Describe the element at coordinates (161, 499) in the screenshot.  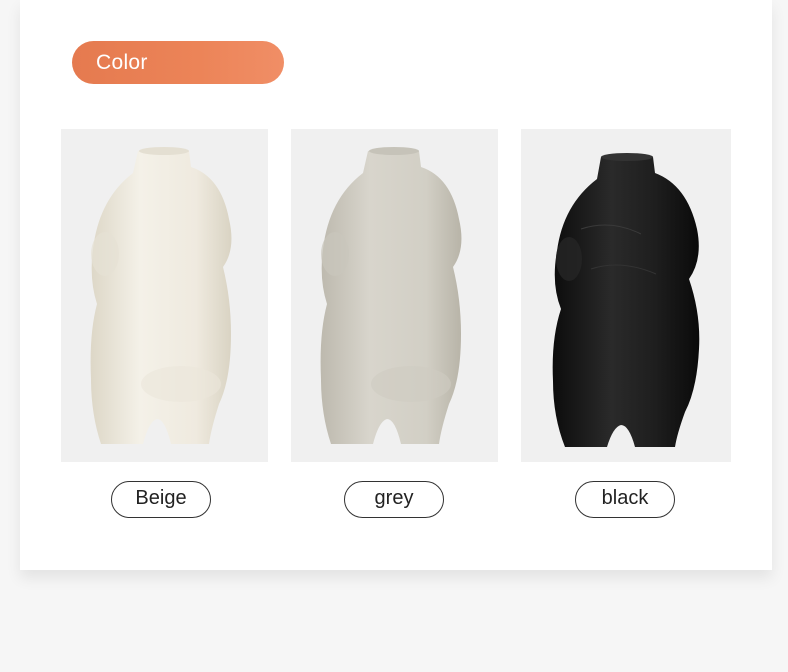
I see `color-option-beige: Beige` at that location.